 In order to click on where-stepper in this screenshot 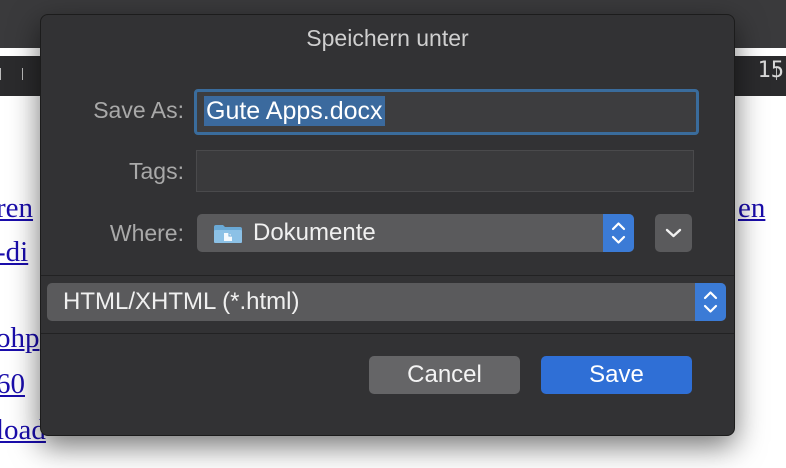, I will do `click(618, 233)`.